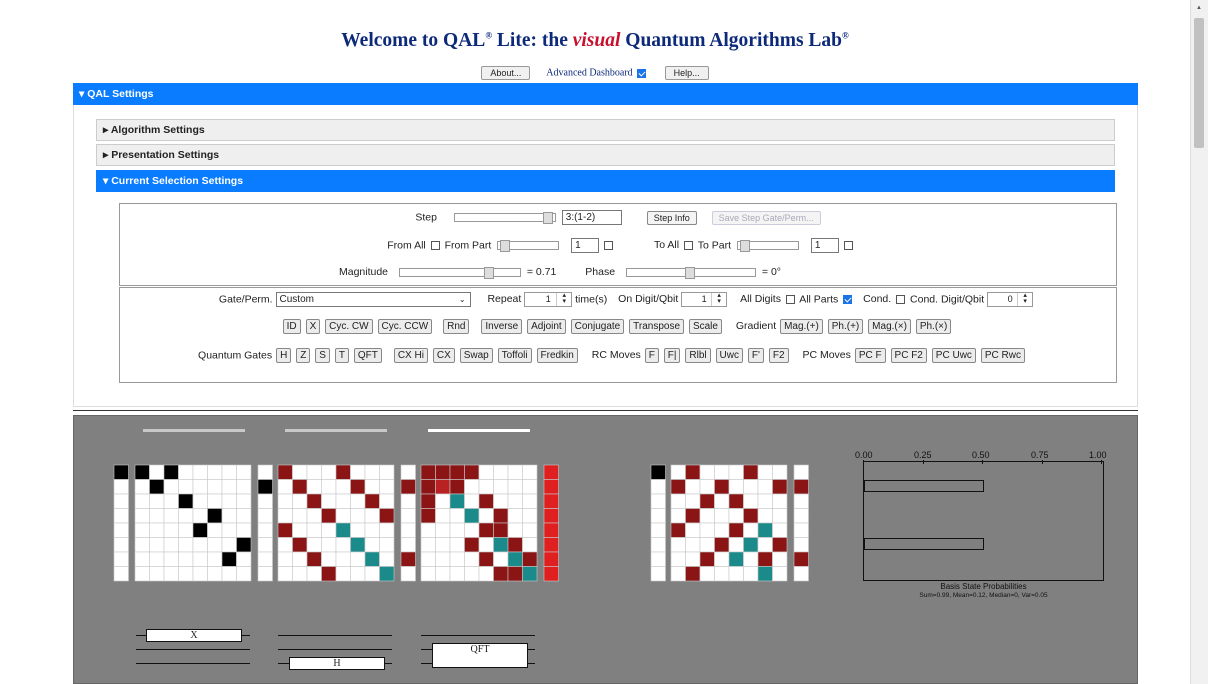 The width and height of the screenshot is (1208, 684). What do you see at coordinates (541, 272) in the screenshot?
I see `magnitude-value: = 0.71` at bounding box center [541, 272].